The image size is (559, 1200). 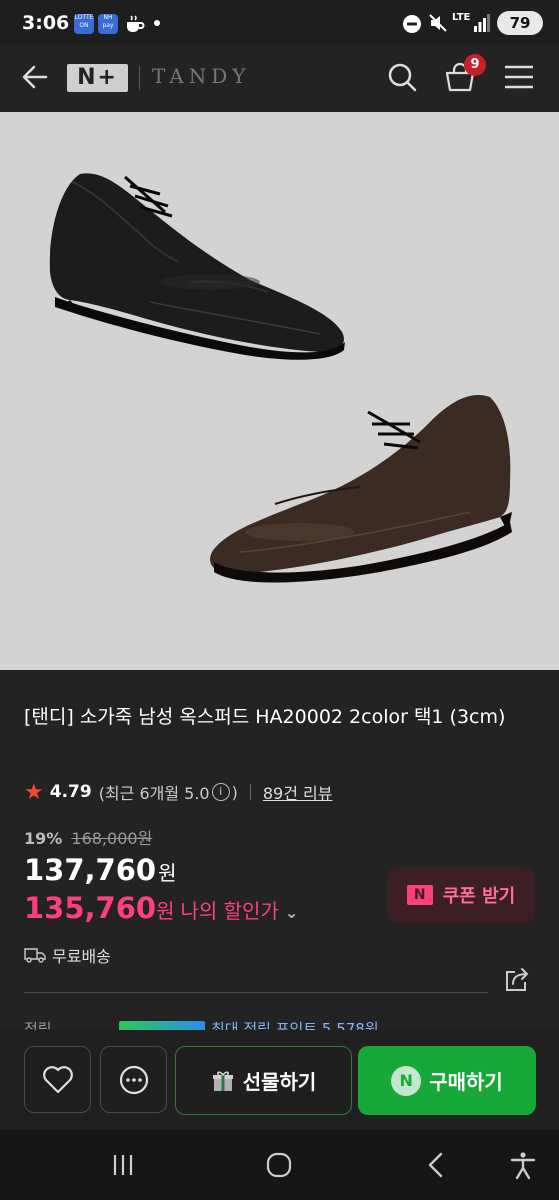 I want to click on rating-score: 4.79, so click(x=70, y=792).